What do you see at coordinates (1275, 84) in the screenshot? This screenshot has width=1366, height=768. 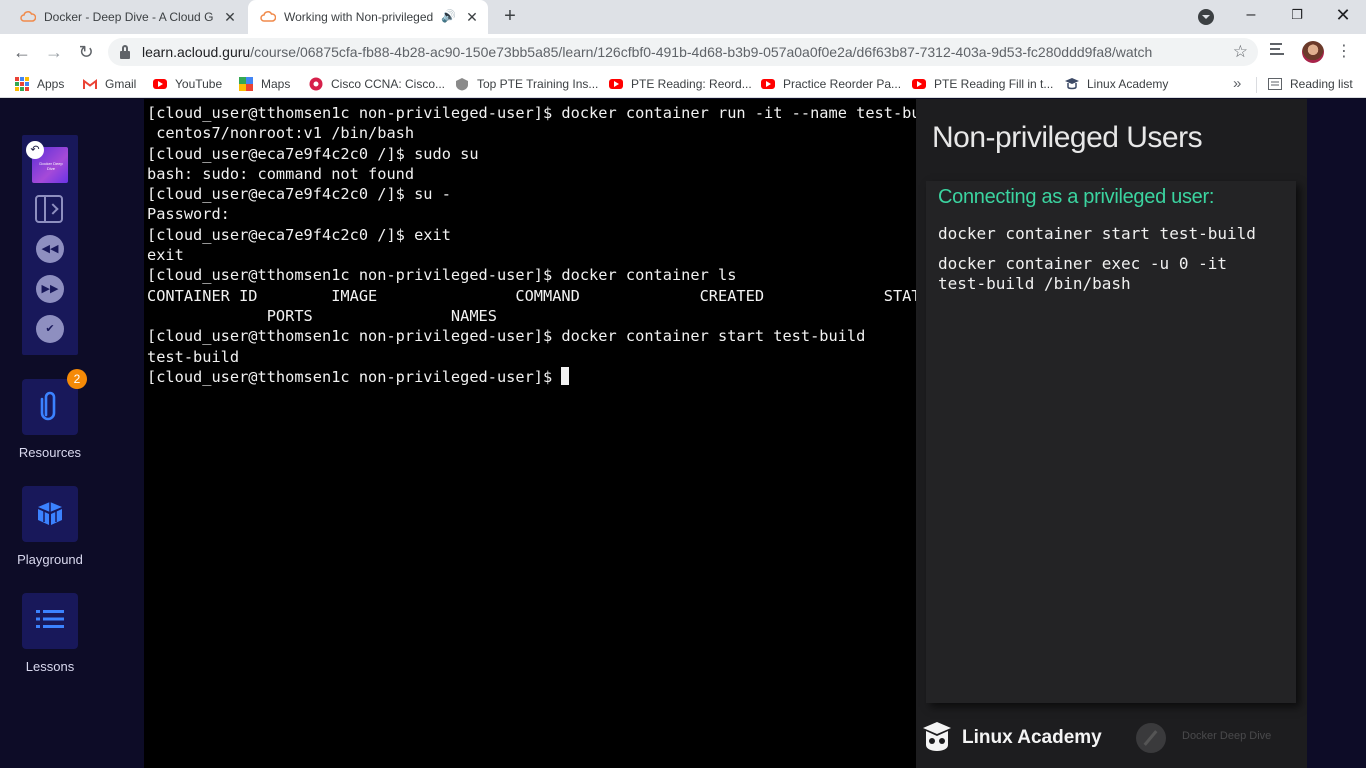 I see `reading-list-icon` at bounding box center [1275, 84].